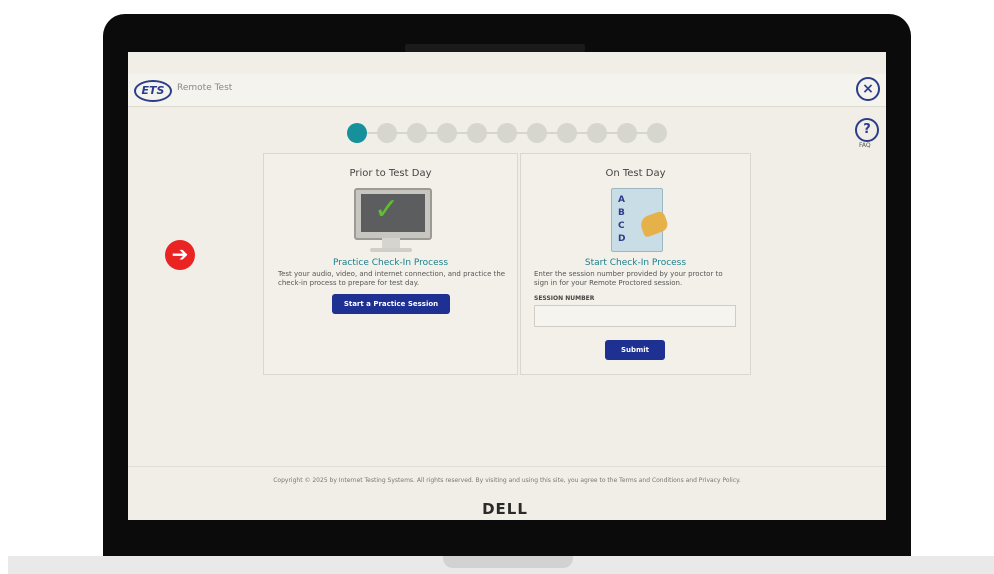 The image size is (994, 574). Describe the element at coordinates (391, 250) in the screenshot. I see `monitor-base` at that location.